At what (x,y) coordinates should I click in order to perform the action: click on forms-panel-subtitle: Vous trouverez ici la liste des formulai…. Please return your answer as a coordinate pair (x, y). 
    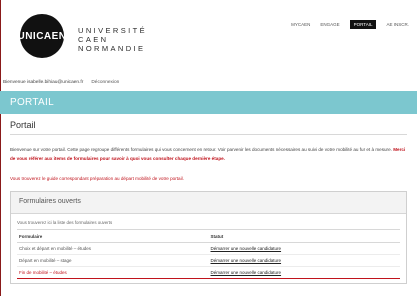
    Looking at the image, I should click on (65, 222).